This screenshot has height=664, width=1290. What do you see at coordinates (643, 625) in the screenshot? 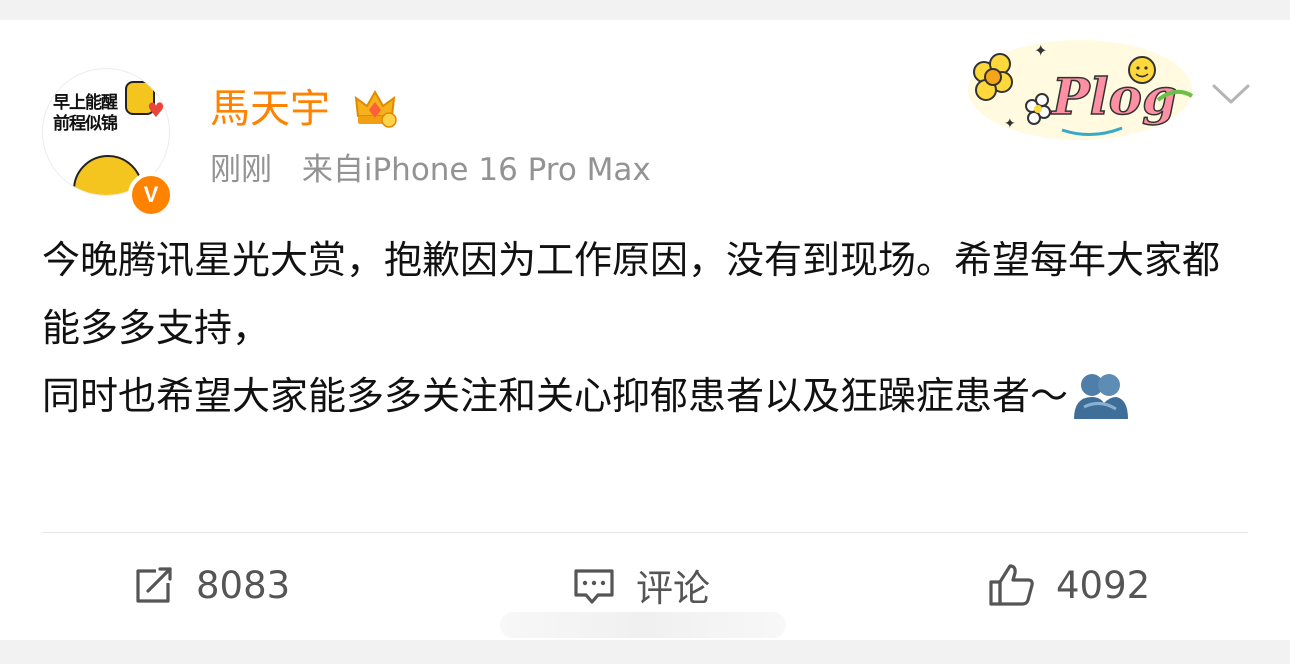
I see `watermark` at bounding box center [643, 625].